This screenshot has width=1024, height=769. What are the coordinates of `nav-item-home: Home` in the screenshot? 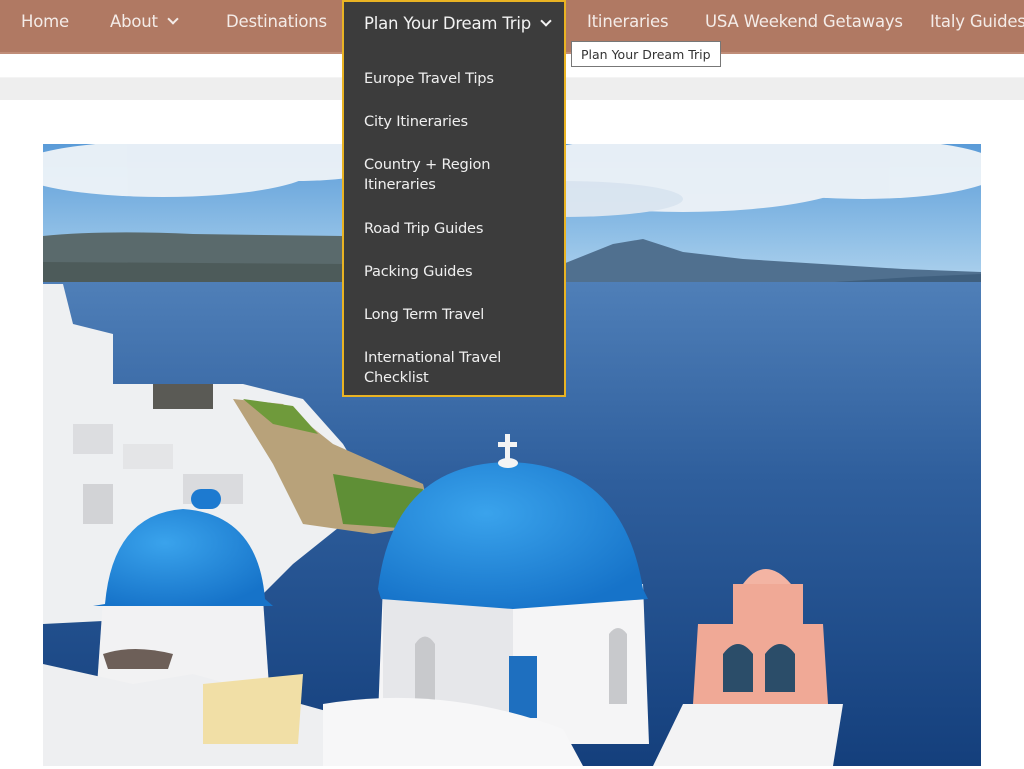 It's located at (45, 22).